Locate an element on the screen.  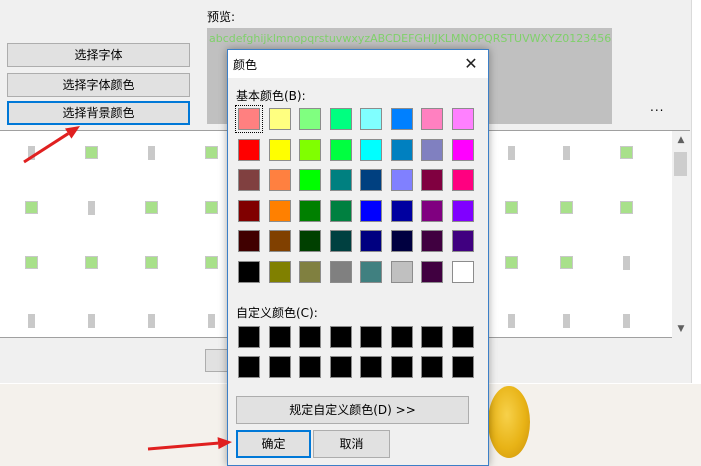
arrow-to-ok-button-shaft is located at coordinates (183, 446).